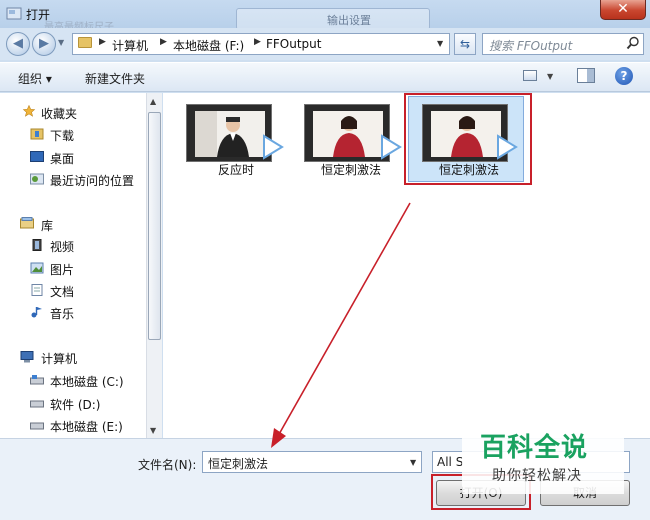 Image resolution: width=650 pixels, height=520 pixels. Describe the element at coordinates (590, 75) in the screenshot. I see `preview-pane-icon` at that location.